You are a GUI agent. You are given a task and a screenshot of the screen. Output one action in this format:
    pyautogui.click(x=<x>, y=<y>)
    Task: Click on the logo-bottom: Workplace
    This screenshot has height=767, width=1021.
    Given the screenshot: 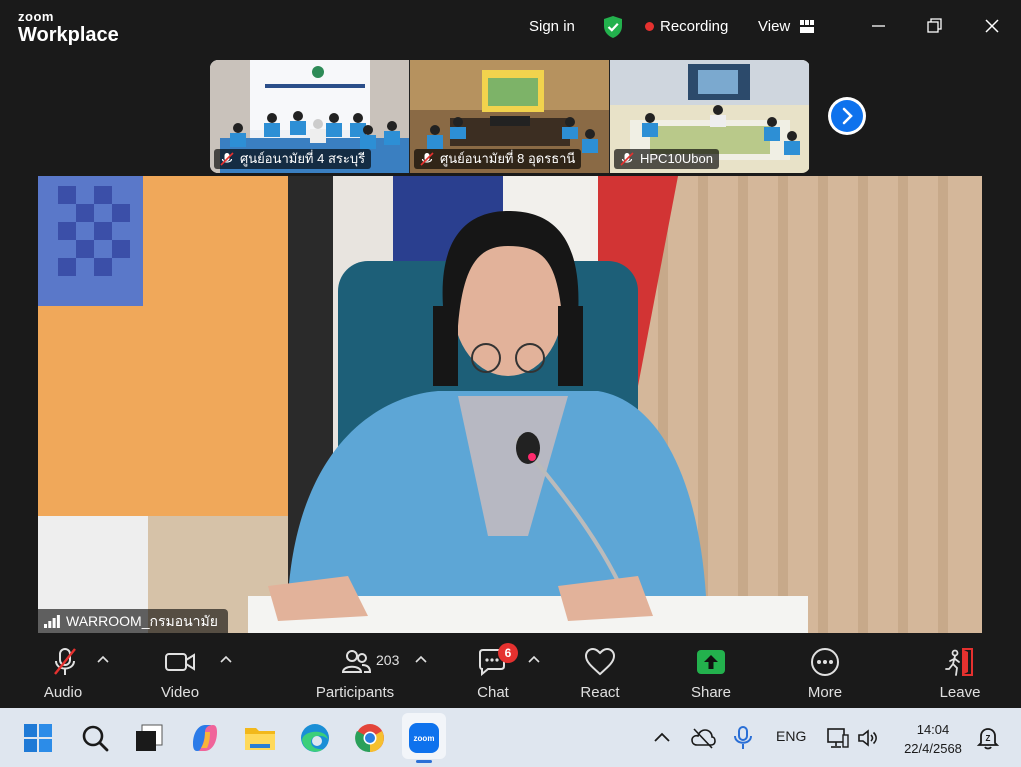 What is the action you would take?
    pyautogui.click(x=68, y=35)
    